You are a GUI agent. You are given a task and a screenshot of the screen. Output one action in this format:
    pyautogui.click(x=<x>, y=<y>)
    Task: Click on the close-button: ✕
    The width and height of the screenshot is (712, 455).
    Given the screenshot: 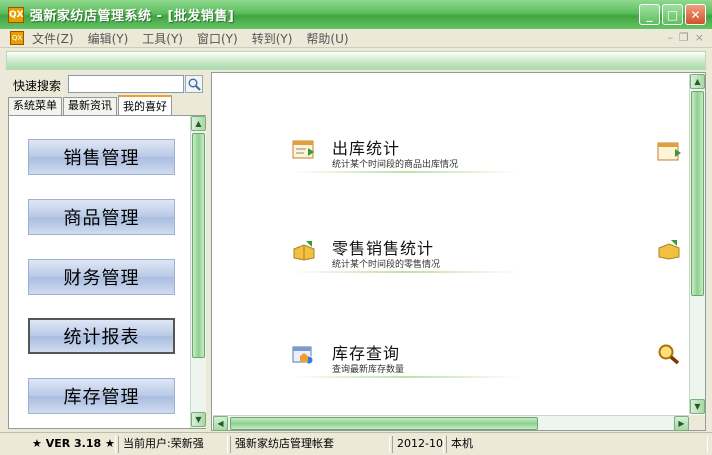 What is the action you would take?
    pyautogui.click(x=695, y=14)
    